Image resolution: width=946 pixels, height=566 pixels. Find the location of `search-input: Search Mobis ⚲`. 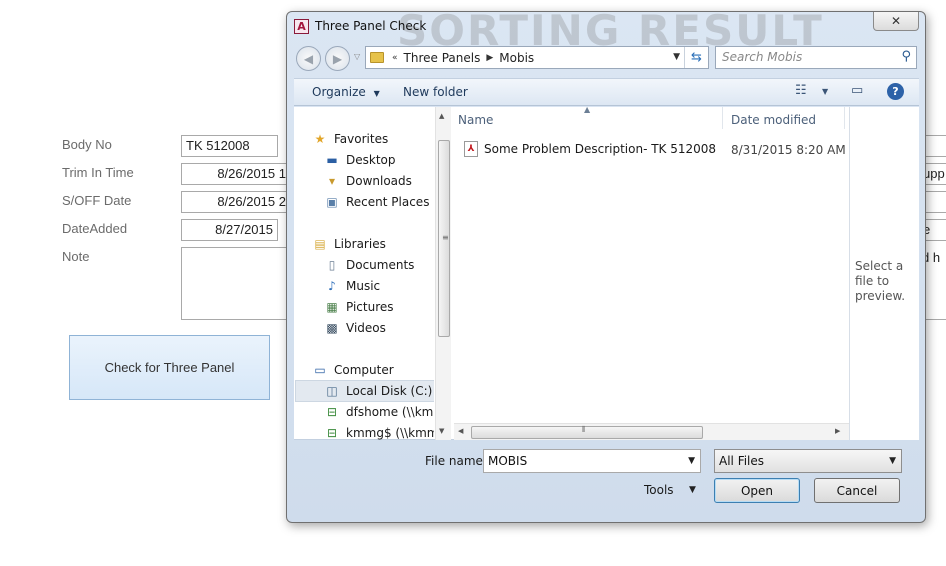

search-input: Search Mobis ⚲ is located at coordinates (816, 57).